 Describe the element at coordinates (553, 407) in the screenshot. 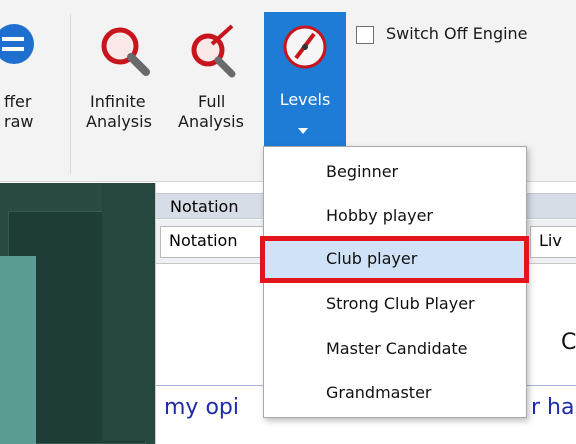

I see `notation-comment-end: r ha` at that location.